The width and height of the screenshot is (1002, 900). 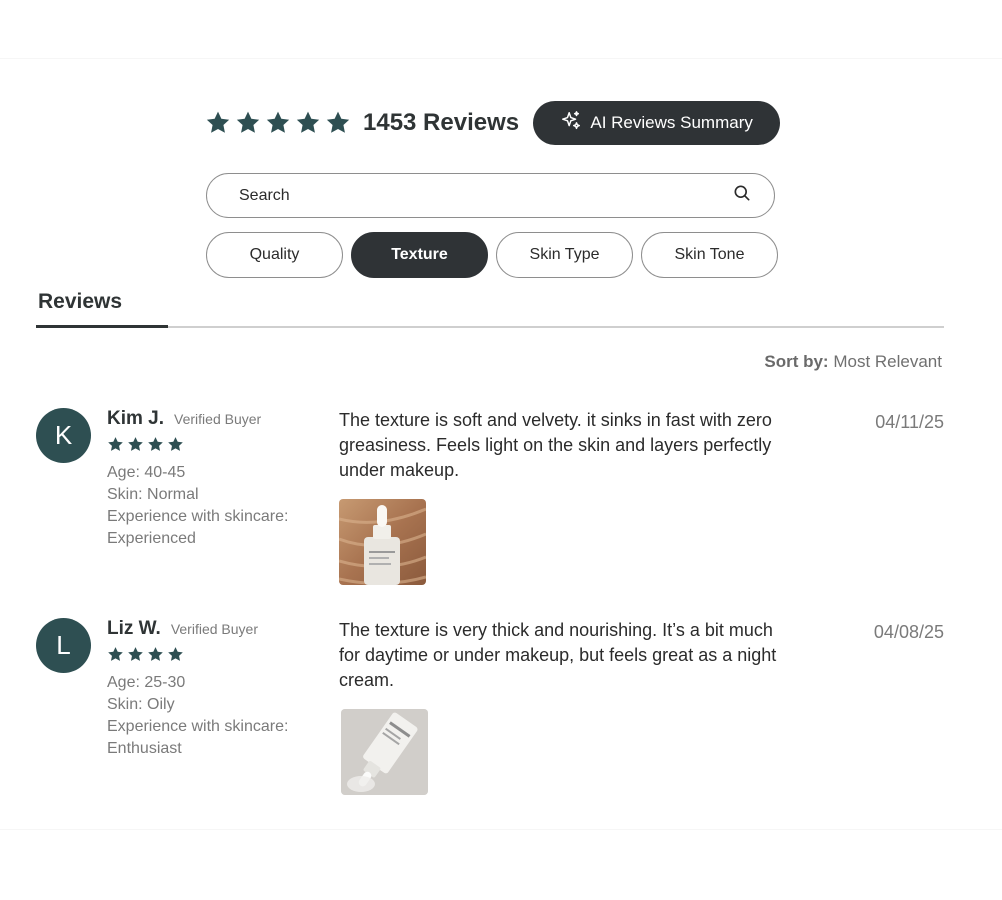 I want to click on filter-chips: Quality Texture Skin Type Skin Tone, so click(x=492, y=255).